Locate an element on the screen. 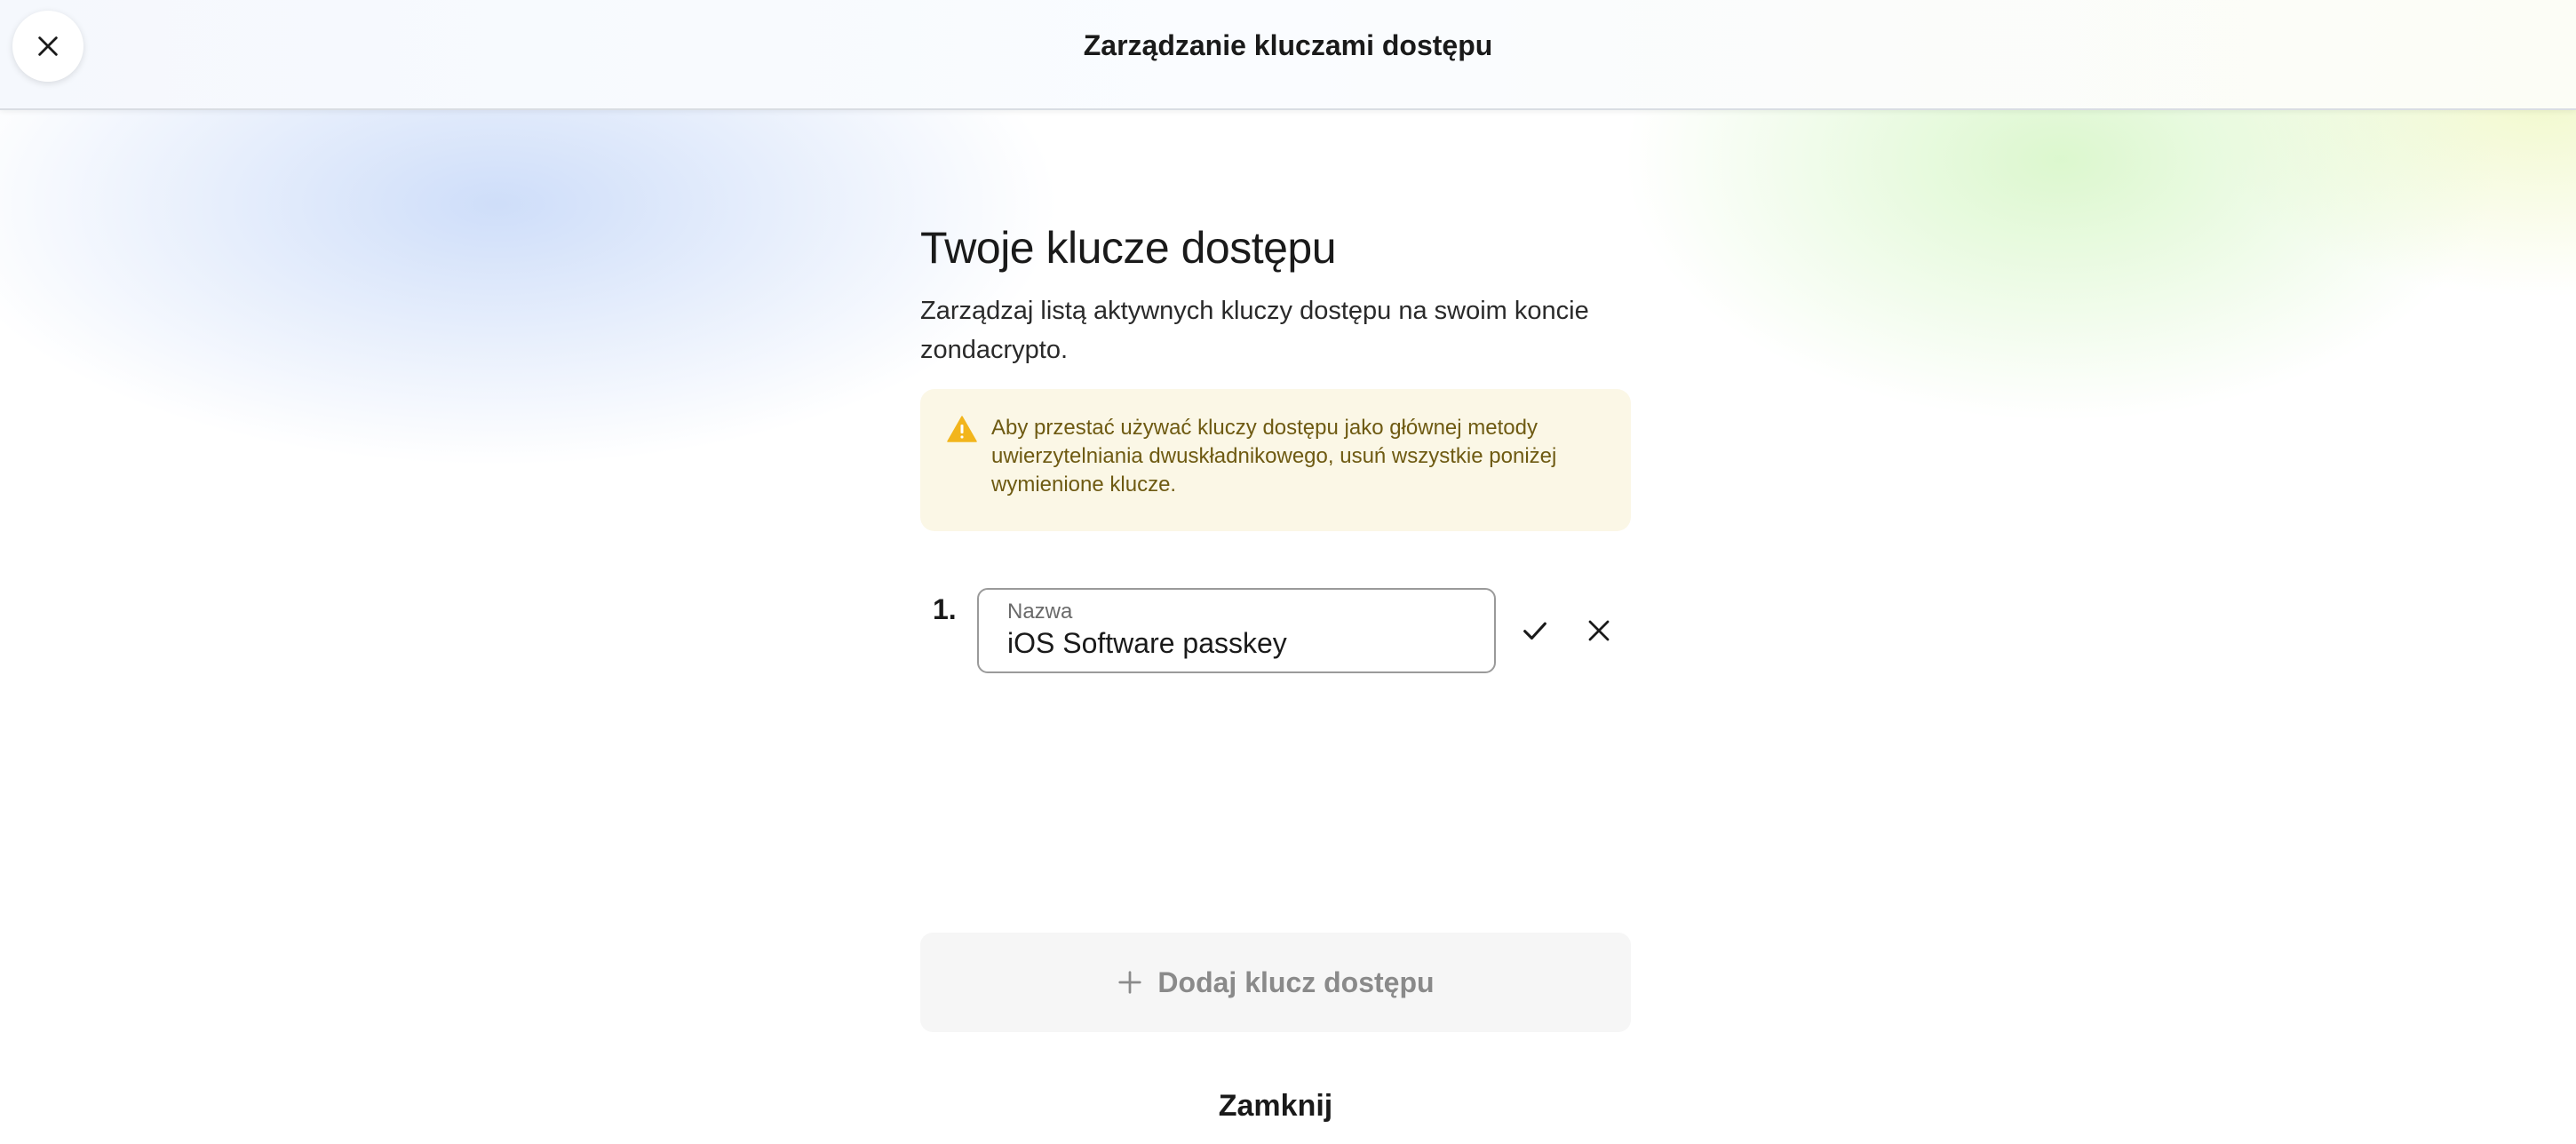 The width and height of the screenshot is (2576, 1144). passkey-row: 1. Nazwa is located at coordinates (1275, 630).